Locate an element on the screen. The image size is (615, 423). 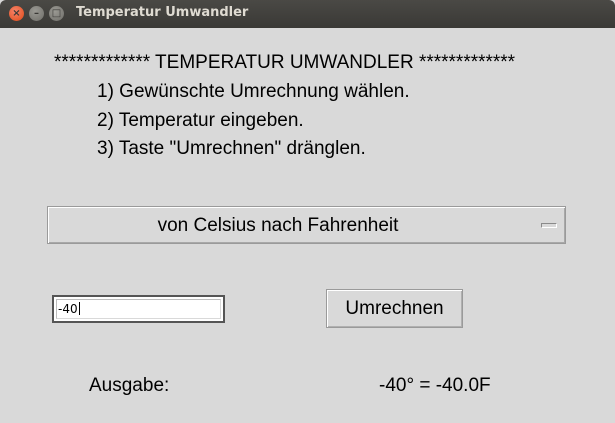
conversion-select: von Celsius nach Fahrenheit is located at coordinates (306, 225).